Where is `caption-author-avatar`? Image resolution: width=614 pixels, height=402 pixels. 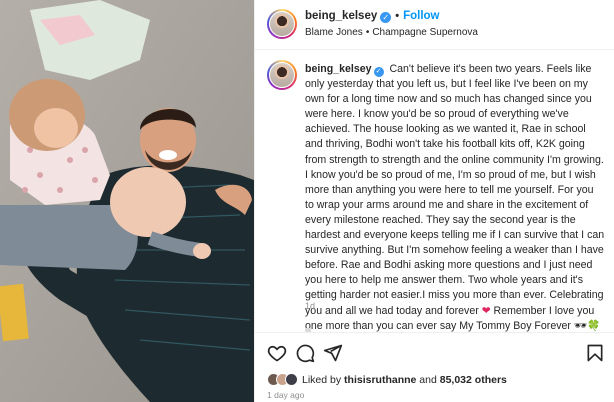 caption-author-avatar is located at coordinates (282, 75).